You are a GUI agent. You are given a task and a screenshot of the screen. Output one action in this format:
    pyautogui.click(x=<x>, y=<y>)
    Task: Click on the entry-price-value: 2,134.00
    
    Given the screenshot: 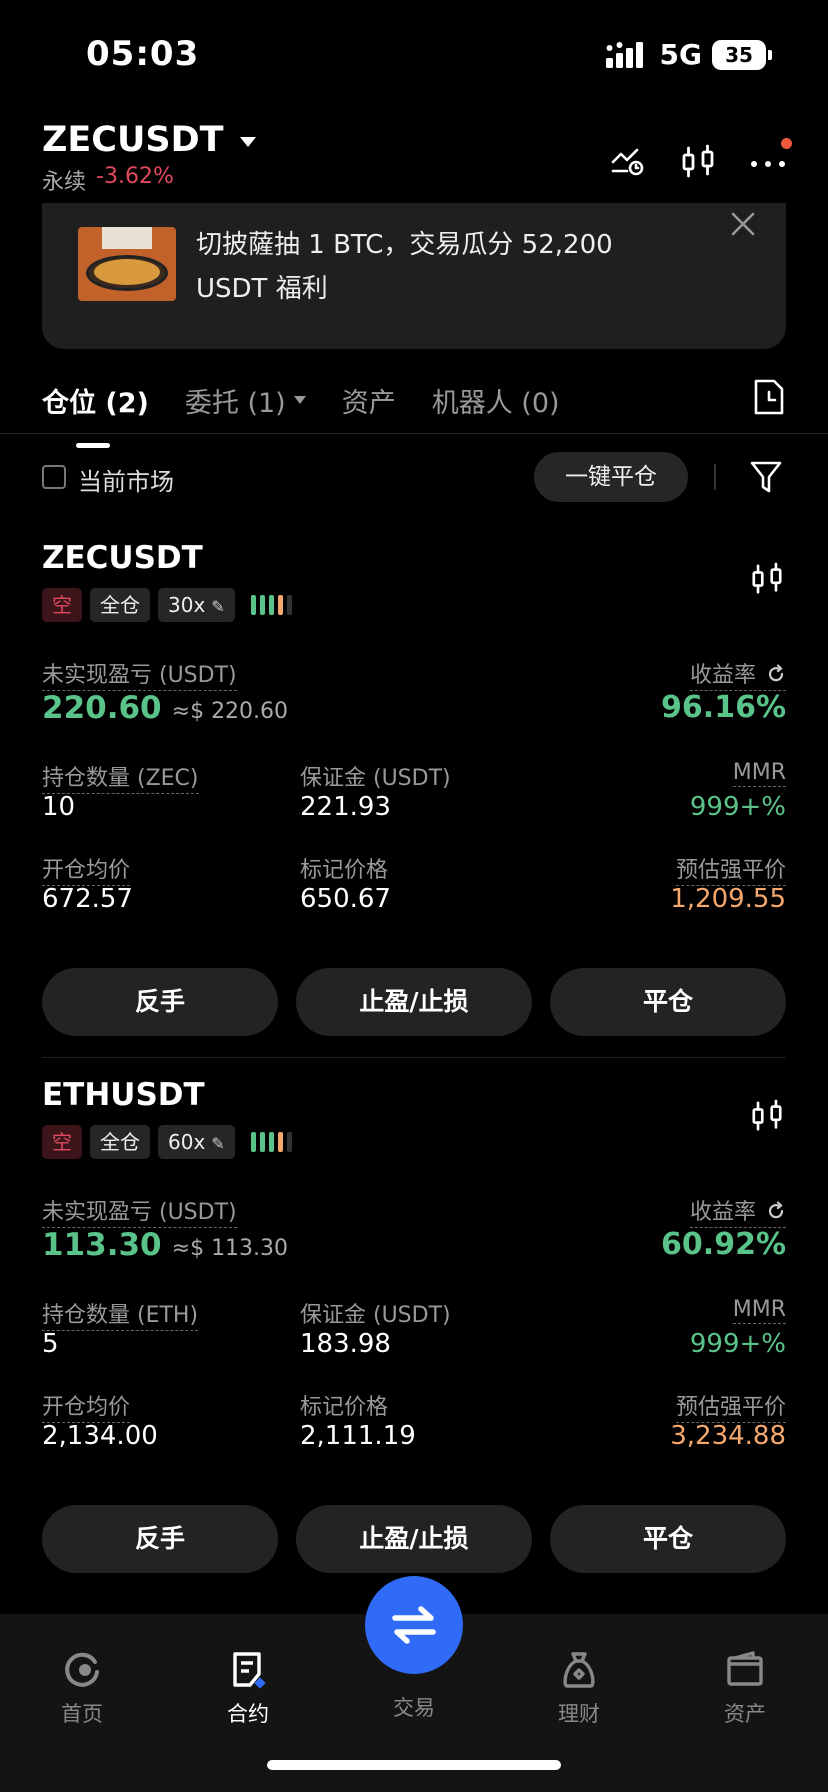 What is the action you would take?
    pyautogui.click(x=100, y=1436)
    